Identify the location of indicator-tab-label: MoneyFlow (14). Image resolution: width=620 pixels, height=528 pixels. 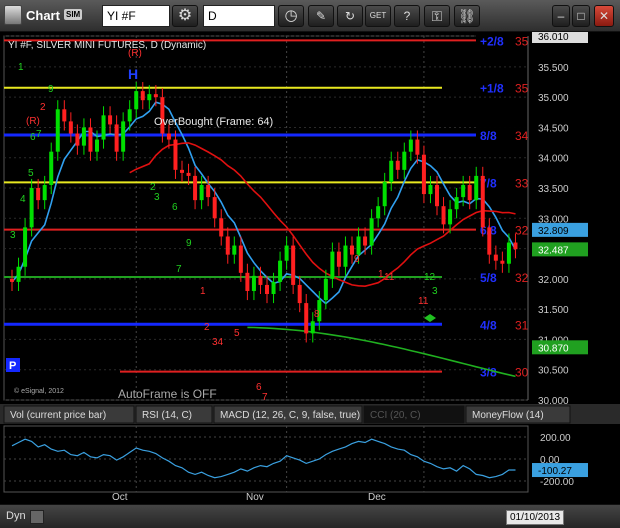
(508, 415).